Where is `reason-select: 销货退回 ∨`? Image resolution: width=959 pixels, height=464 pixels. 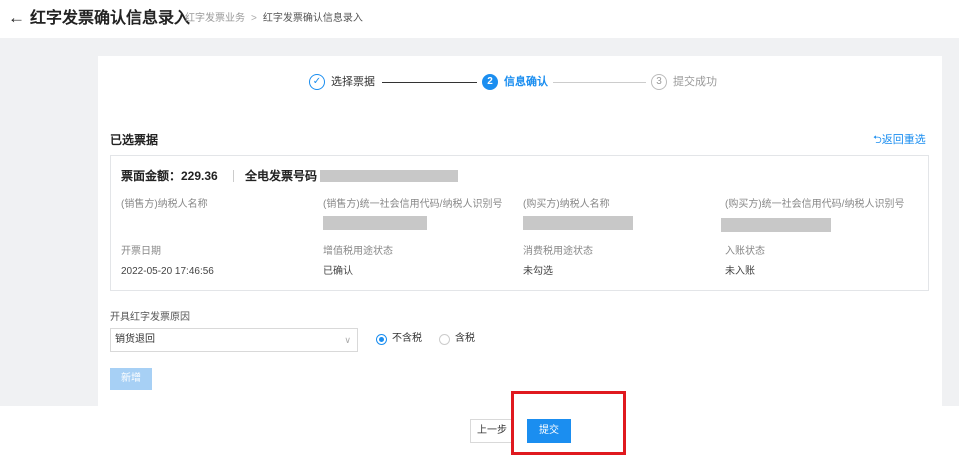 reason-select: 销货退回 ∨ is located at coordinates (234, 340).